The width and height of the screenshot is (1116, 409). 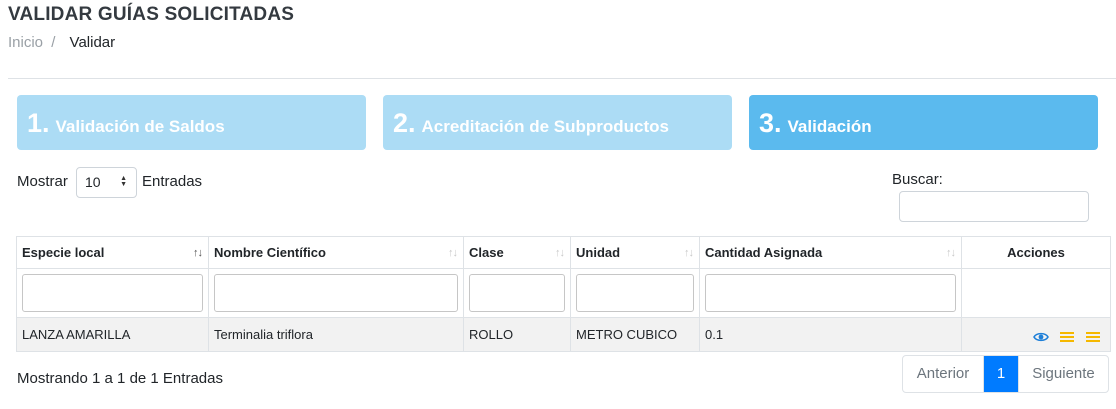 I want to click on column-label: Acciones, so click(x=1036, y=252).